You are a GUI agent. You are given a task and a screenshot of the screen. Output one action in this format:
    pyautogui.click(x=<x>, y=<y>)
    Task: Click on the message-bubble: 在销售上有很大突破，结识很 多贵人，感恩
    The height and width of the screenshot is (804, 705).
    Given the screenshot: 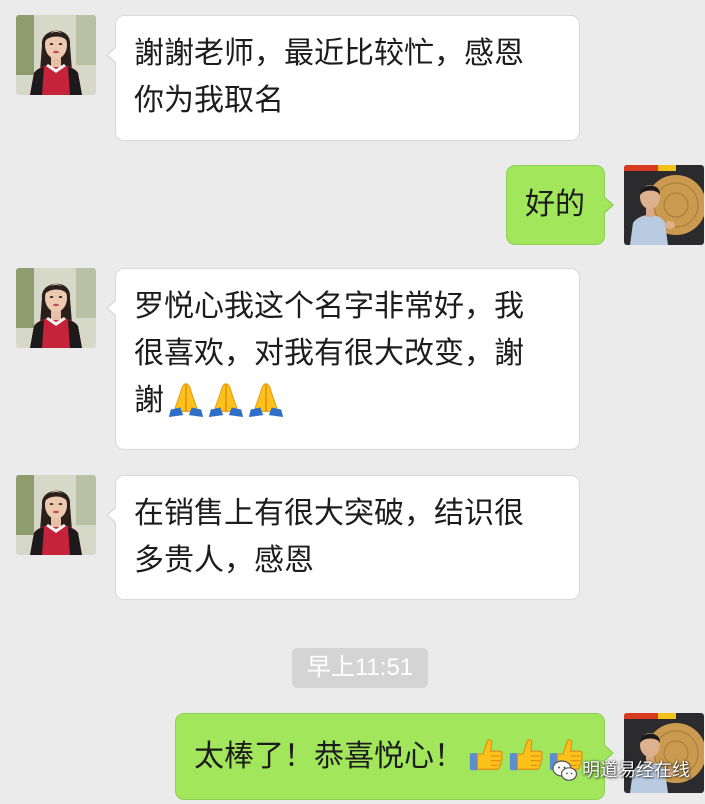 What is the action you would take?
    pyautogui.click(x=343, y=537)
    